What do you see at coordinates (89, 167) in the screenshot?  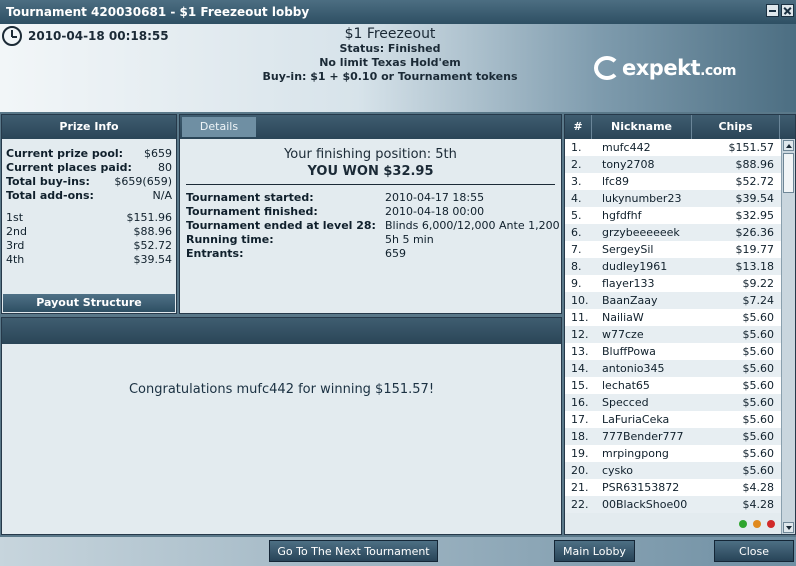 I see `places-paid-row: Current places paid: 80` at bounding box center [89, 167].